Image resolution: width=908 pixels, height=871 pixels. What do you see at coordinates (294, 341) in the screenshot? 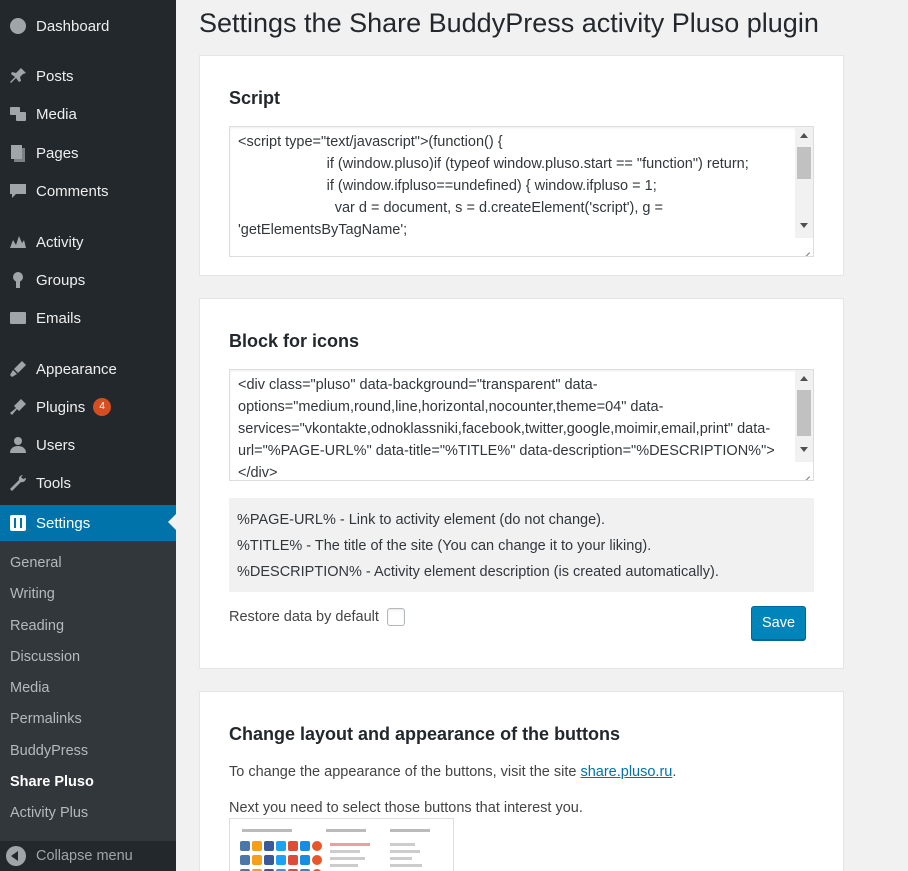
I see `icons-block-heading: Block for icons` at bounding box center [294, 341].